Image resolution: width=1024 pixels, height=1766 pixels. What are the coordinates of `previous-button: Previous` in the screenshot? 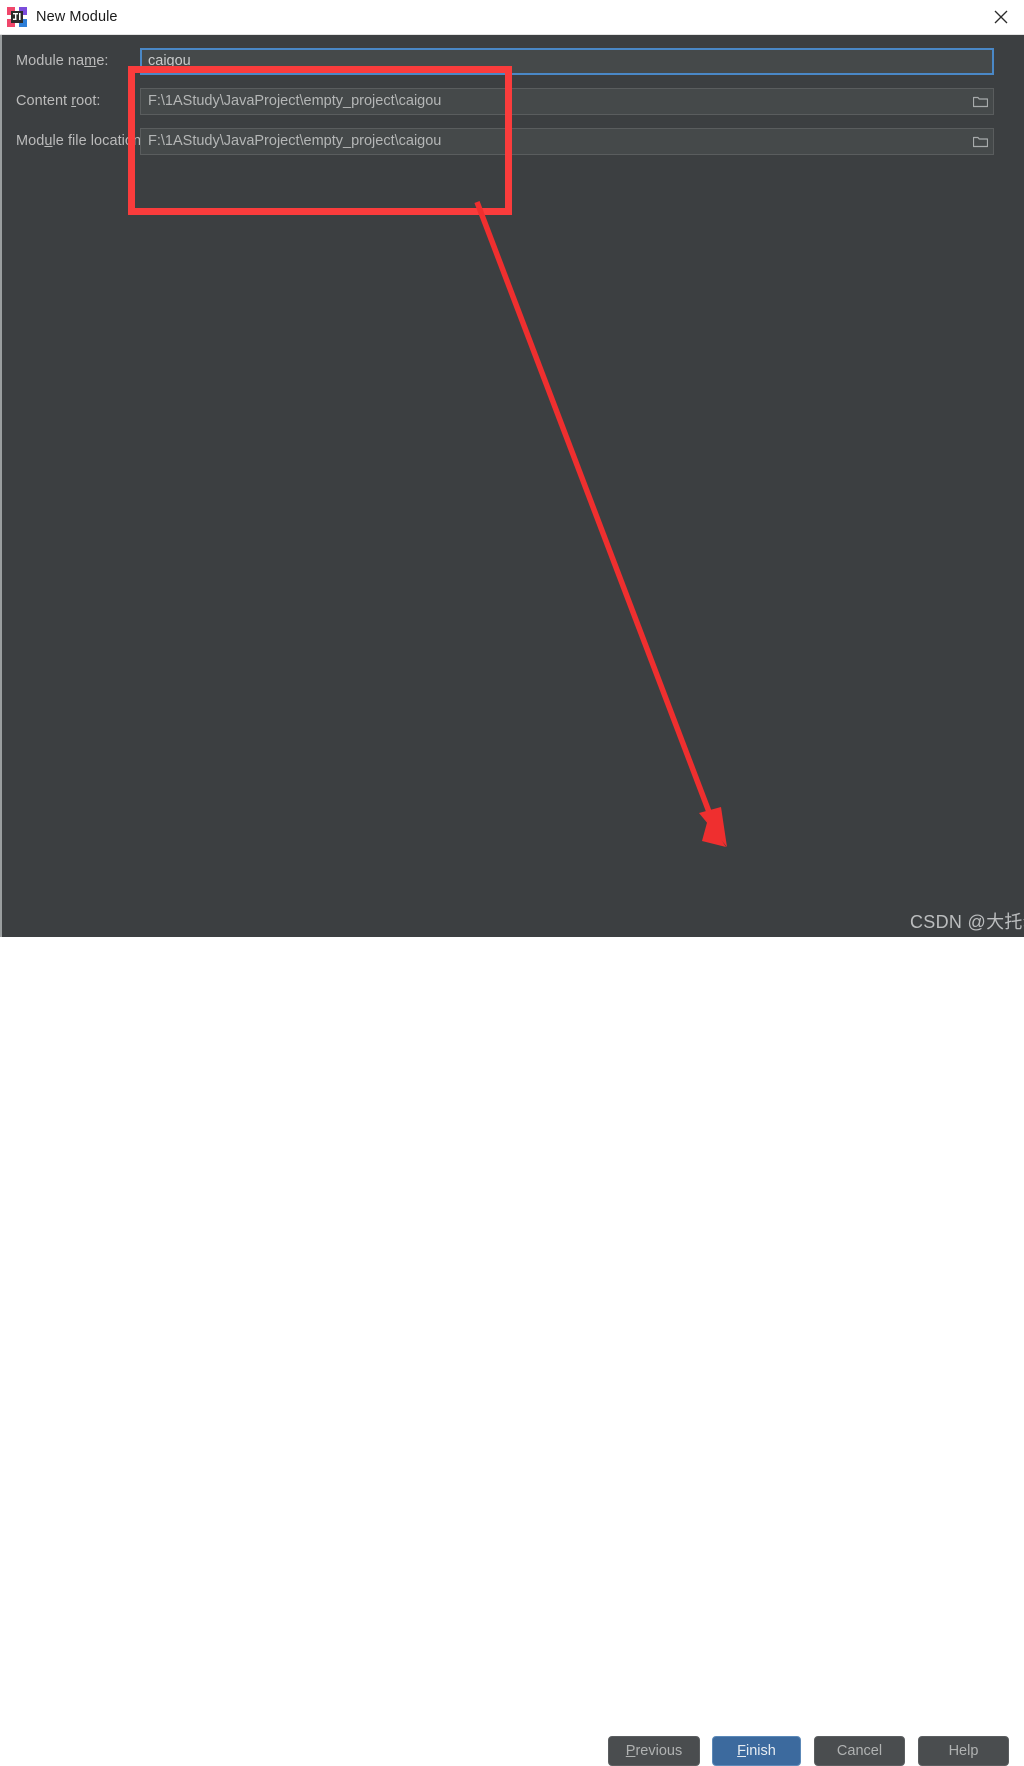 It's located at (654, 1751).